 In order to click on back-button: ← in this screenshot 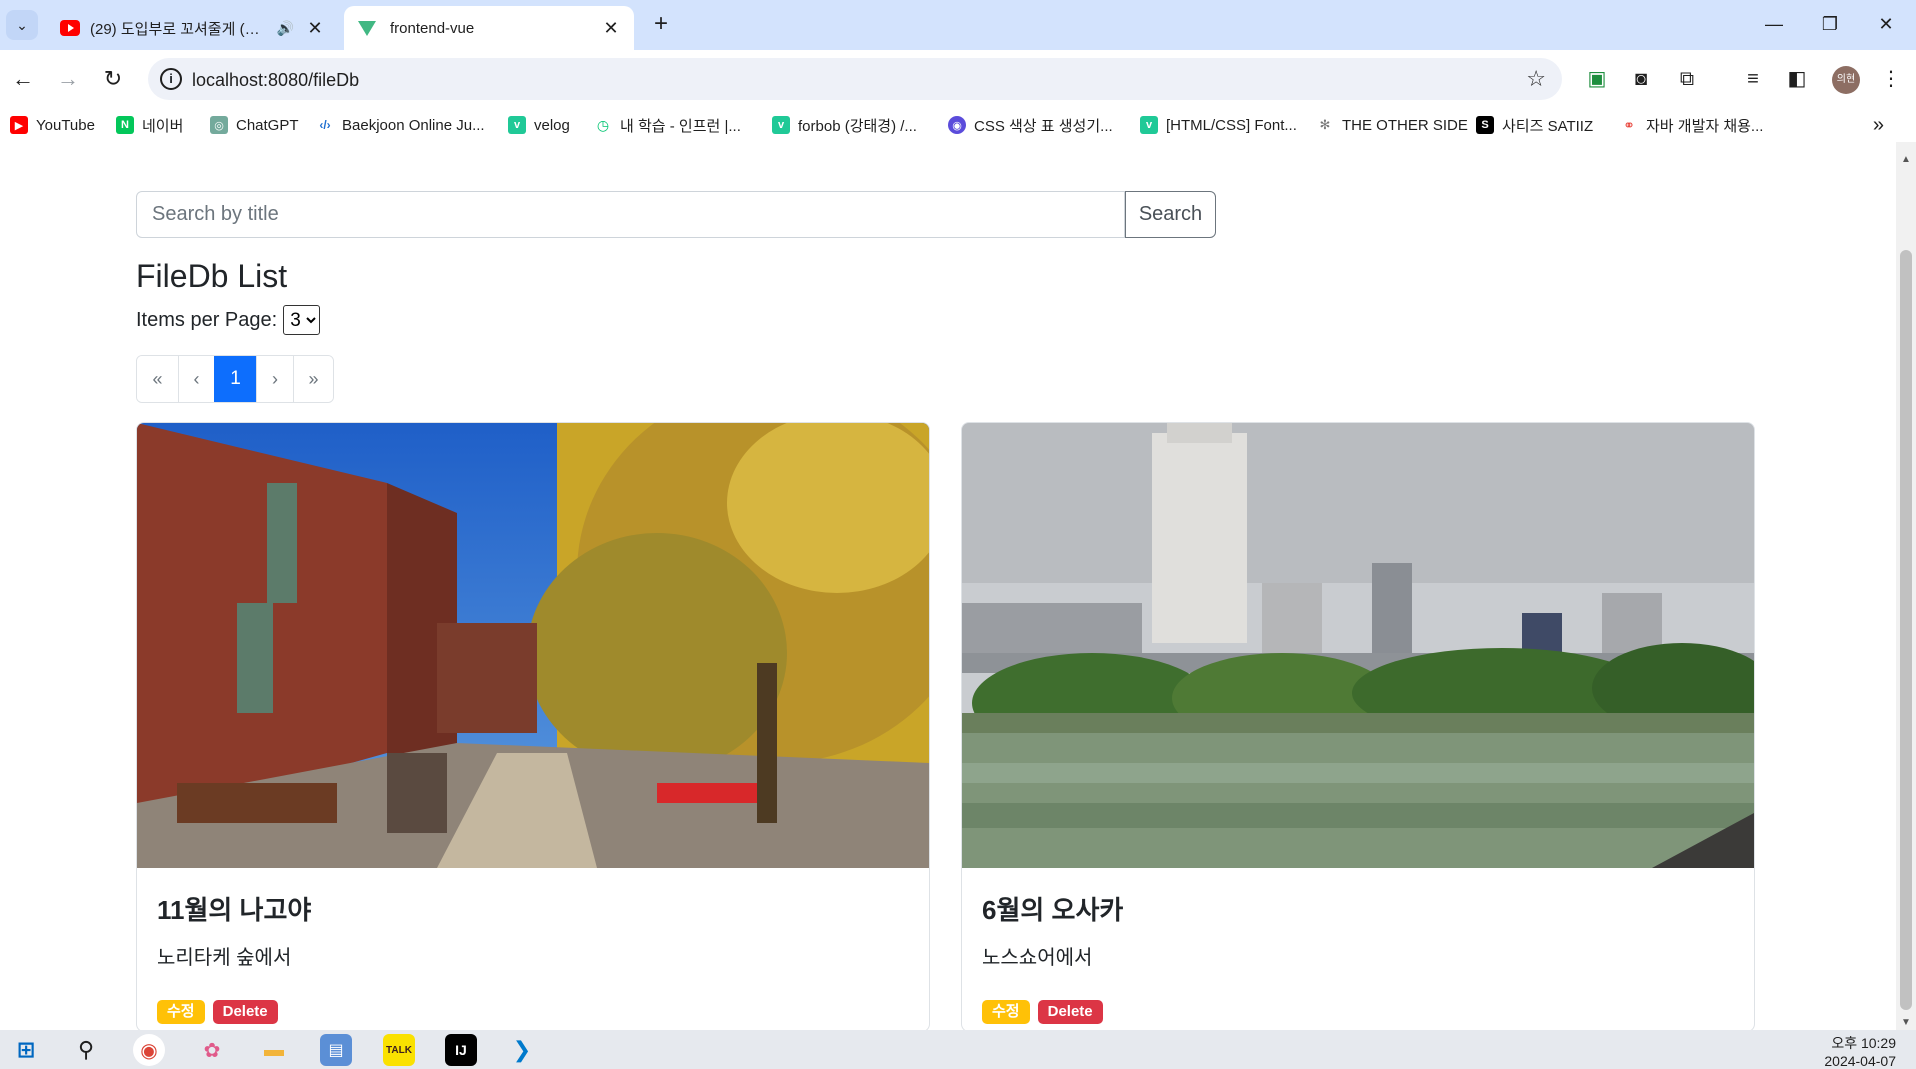, I will do `click(23, 79)`.